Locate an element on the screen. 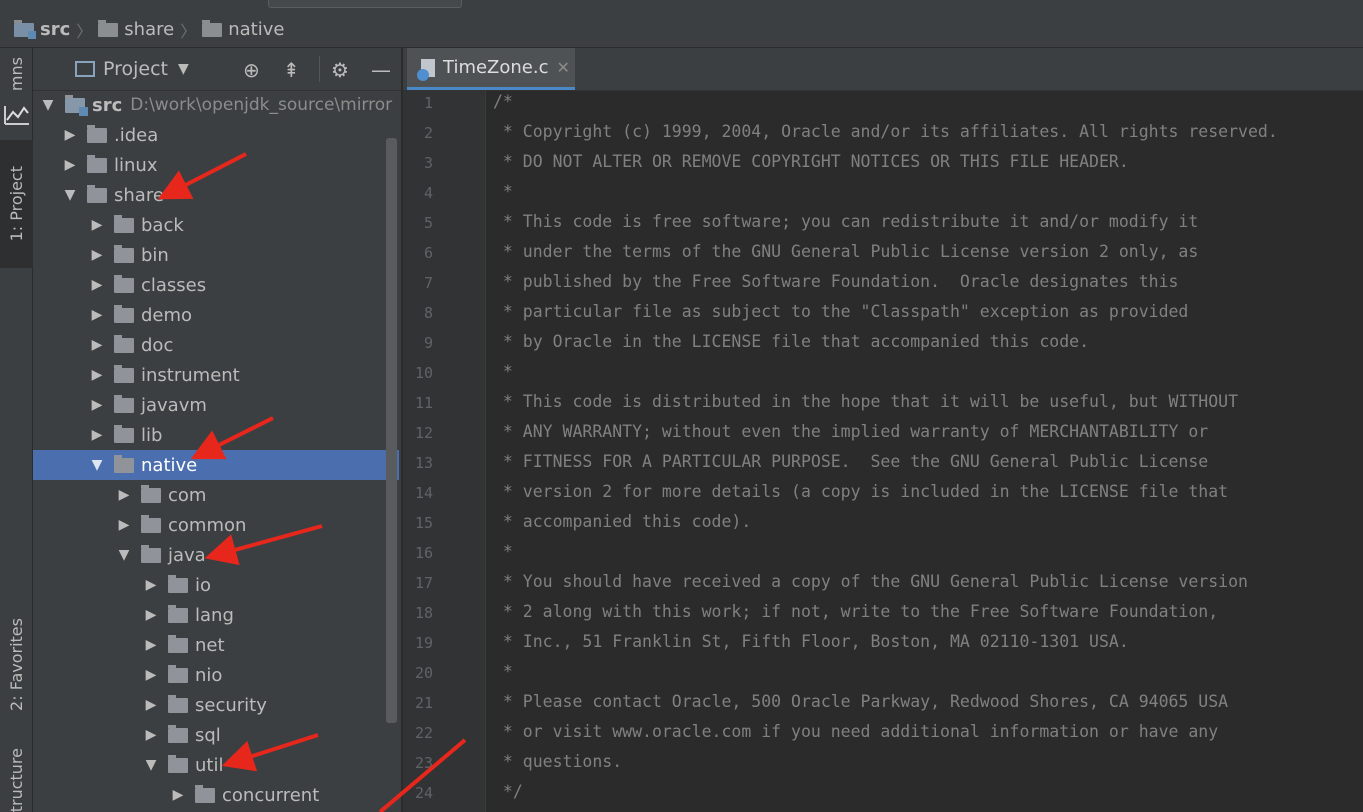 The width and height of the screenshot is (1363, 812). tree-row-lang: ▶ lang is located at coordinates (216, 615).